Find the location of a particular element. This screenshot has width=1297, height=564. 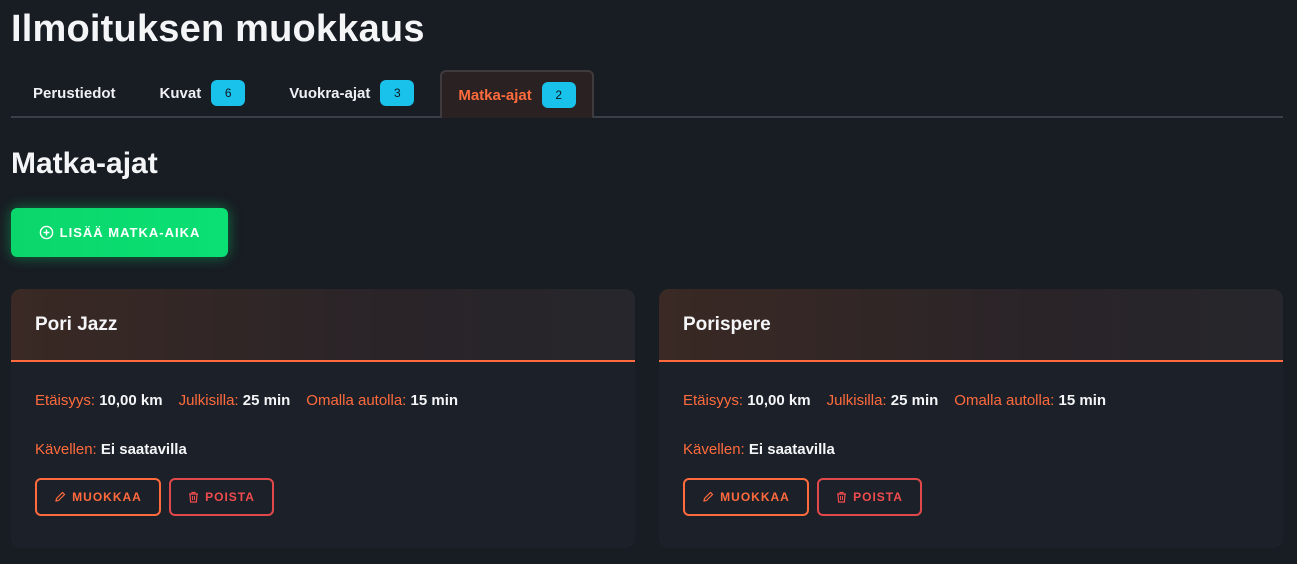

add-travel-time-button: LISÄÄ MATKA-AIKA is located at coordinates (119, 232).